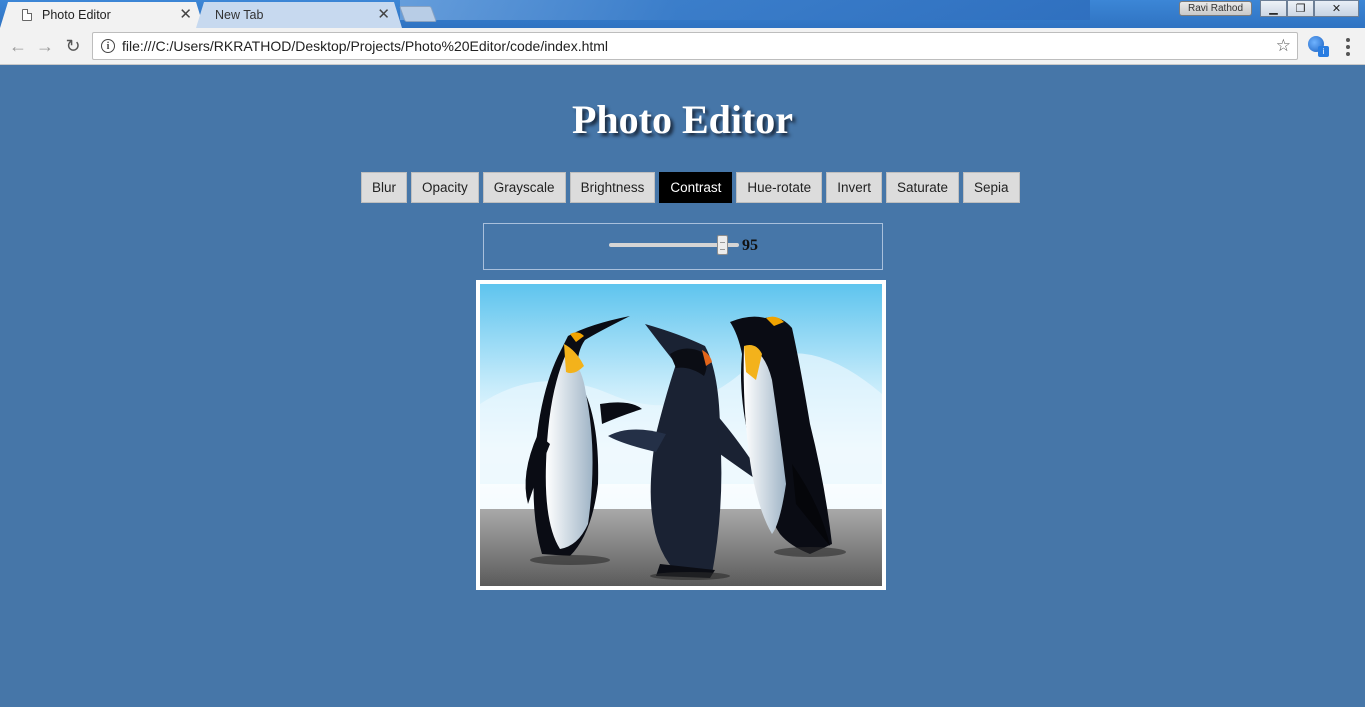  I want to click on menu-icon, so click(1348, 47).